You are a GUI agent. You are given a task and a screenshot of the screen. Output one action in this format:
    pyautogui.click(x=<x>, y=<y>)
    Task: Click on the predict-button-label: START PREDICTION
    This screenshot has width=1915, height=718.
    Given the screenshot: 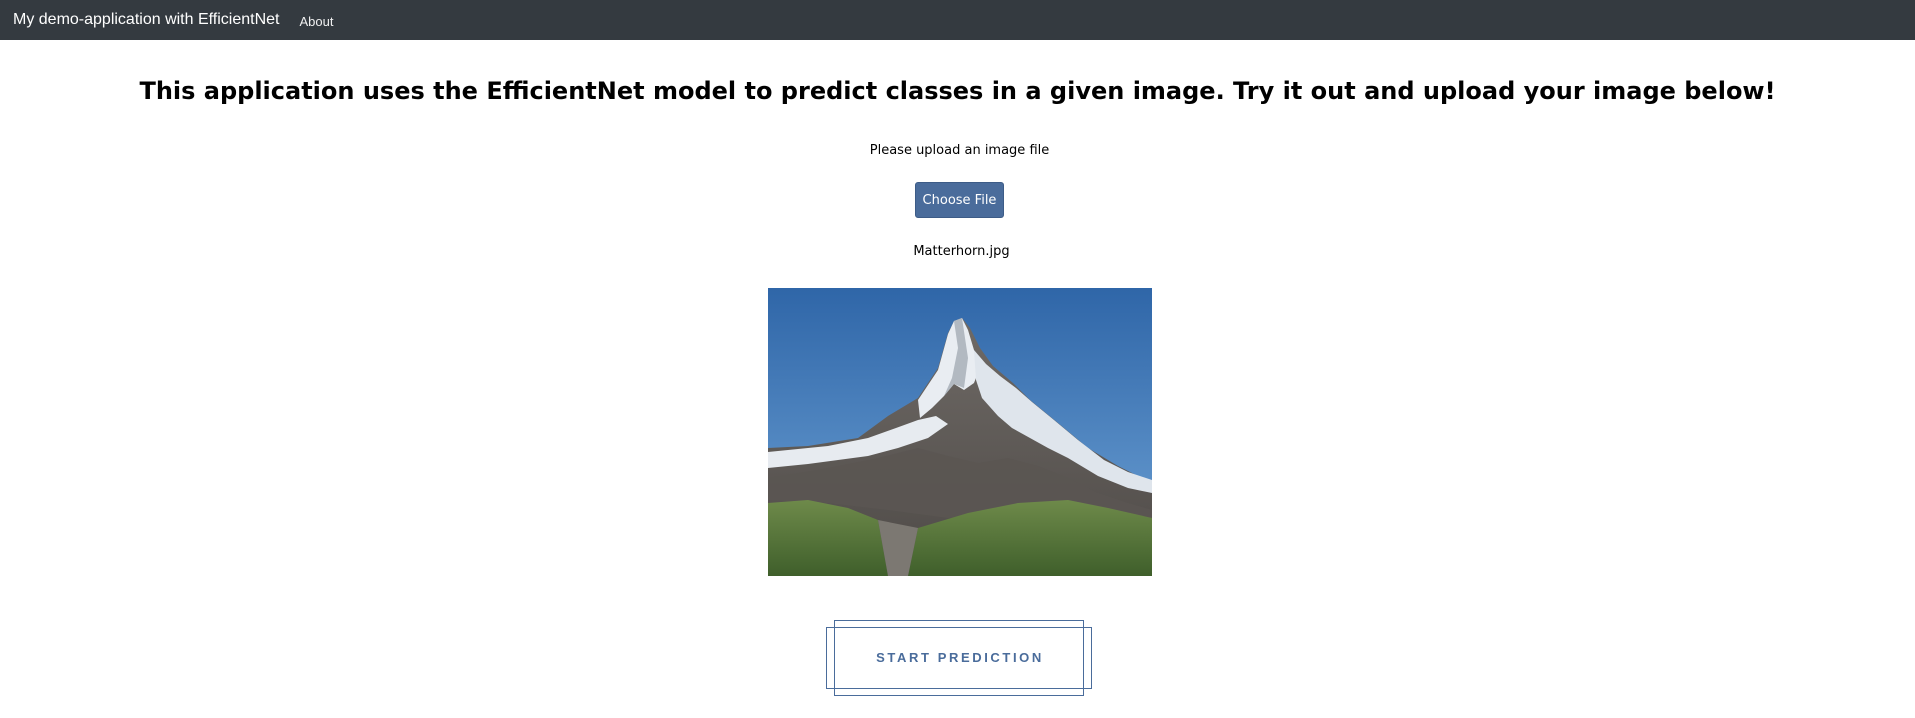 What is the action you would take?
    pyautogui.click(x=960, y=657)
    